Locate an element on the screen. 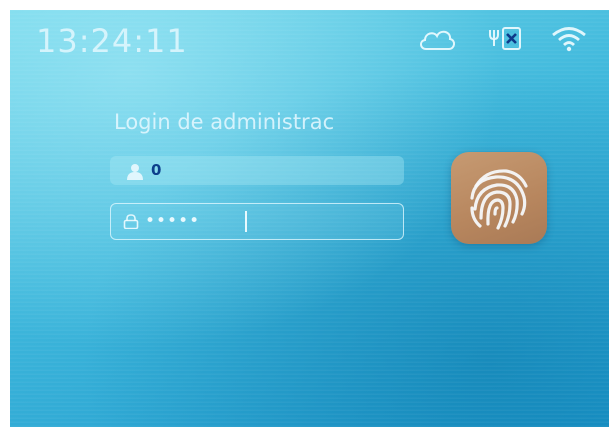 This screenshot has height=427, width=611. password-field: ••••• is located at coordinates (257, 221).